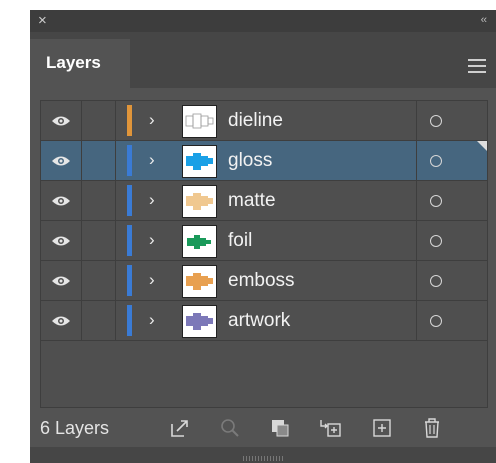 Image resolution: width=496 pixels, height=463 pixels. I want to click on create-new-layer-icon, so click(382, 428).